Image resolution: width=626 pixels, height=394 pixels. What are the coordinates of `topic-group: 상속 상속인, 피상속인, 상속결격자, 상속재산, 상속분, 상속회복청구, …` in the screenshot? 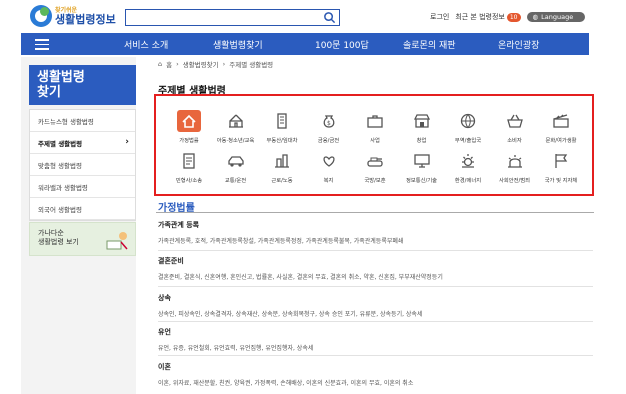 It's located at (375, 305).